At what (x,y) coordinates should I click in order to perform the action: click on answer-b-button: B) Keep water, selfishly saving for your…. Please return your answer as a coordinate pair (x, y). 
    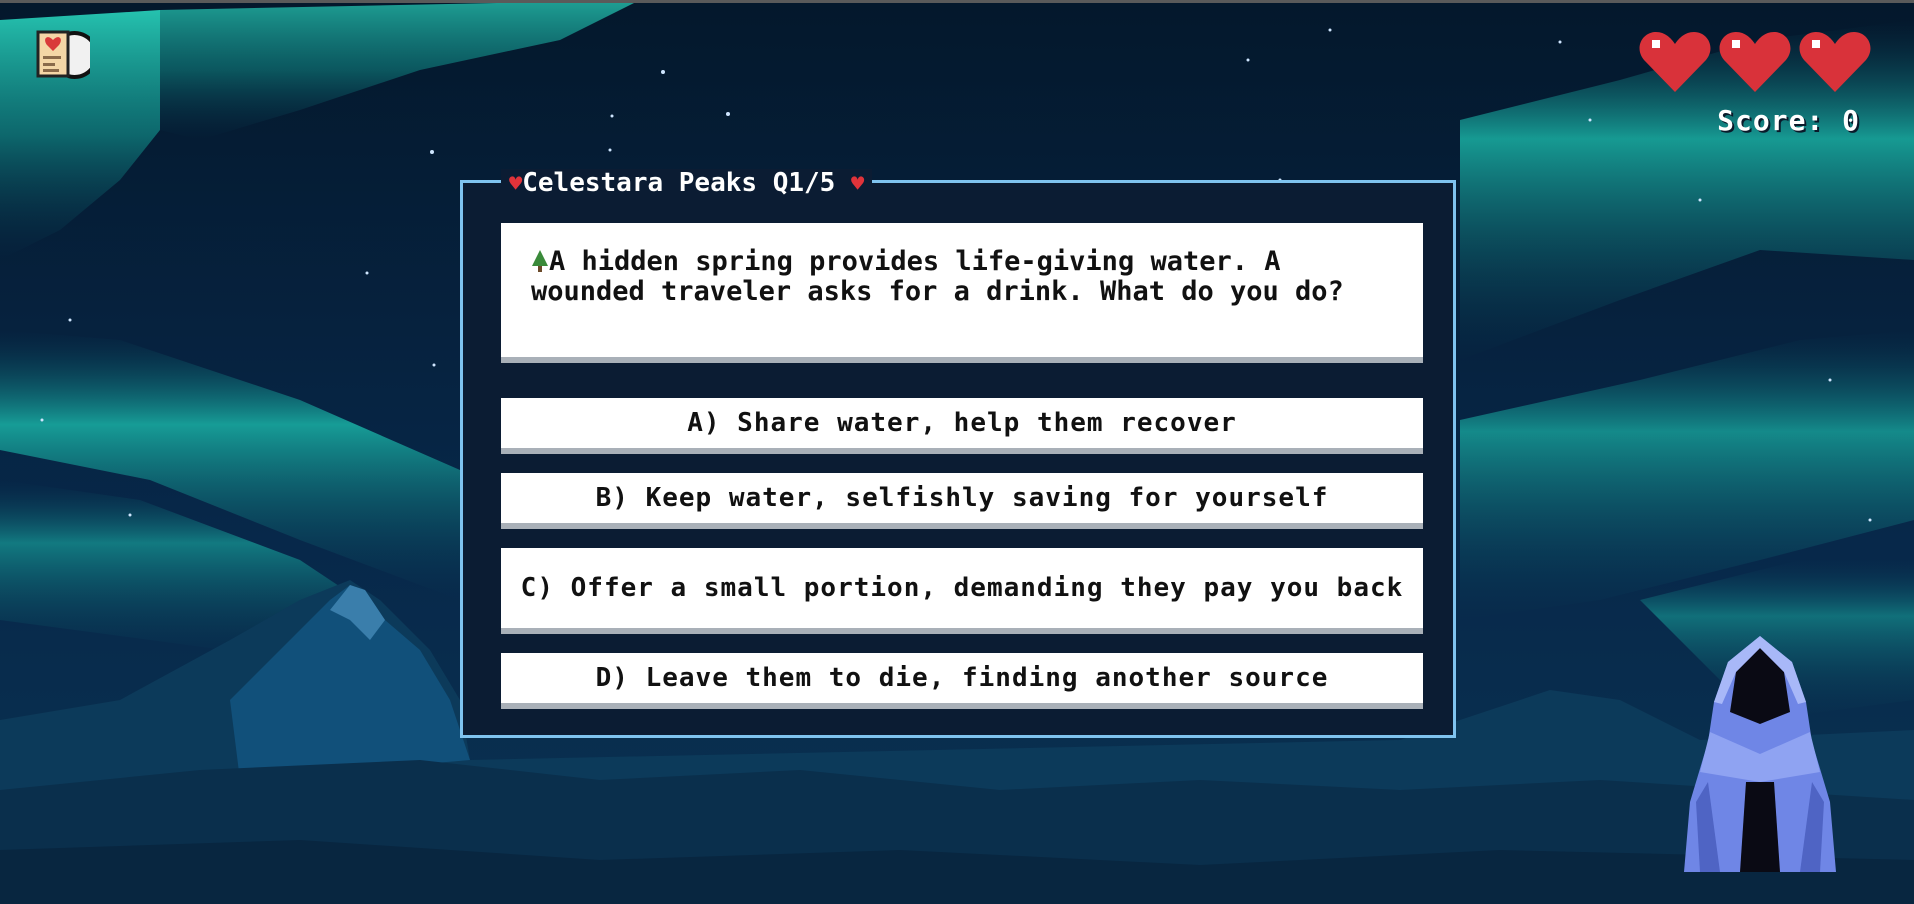
    Looking at the image, I should click on (962, 501).